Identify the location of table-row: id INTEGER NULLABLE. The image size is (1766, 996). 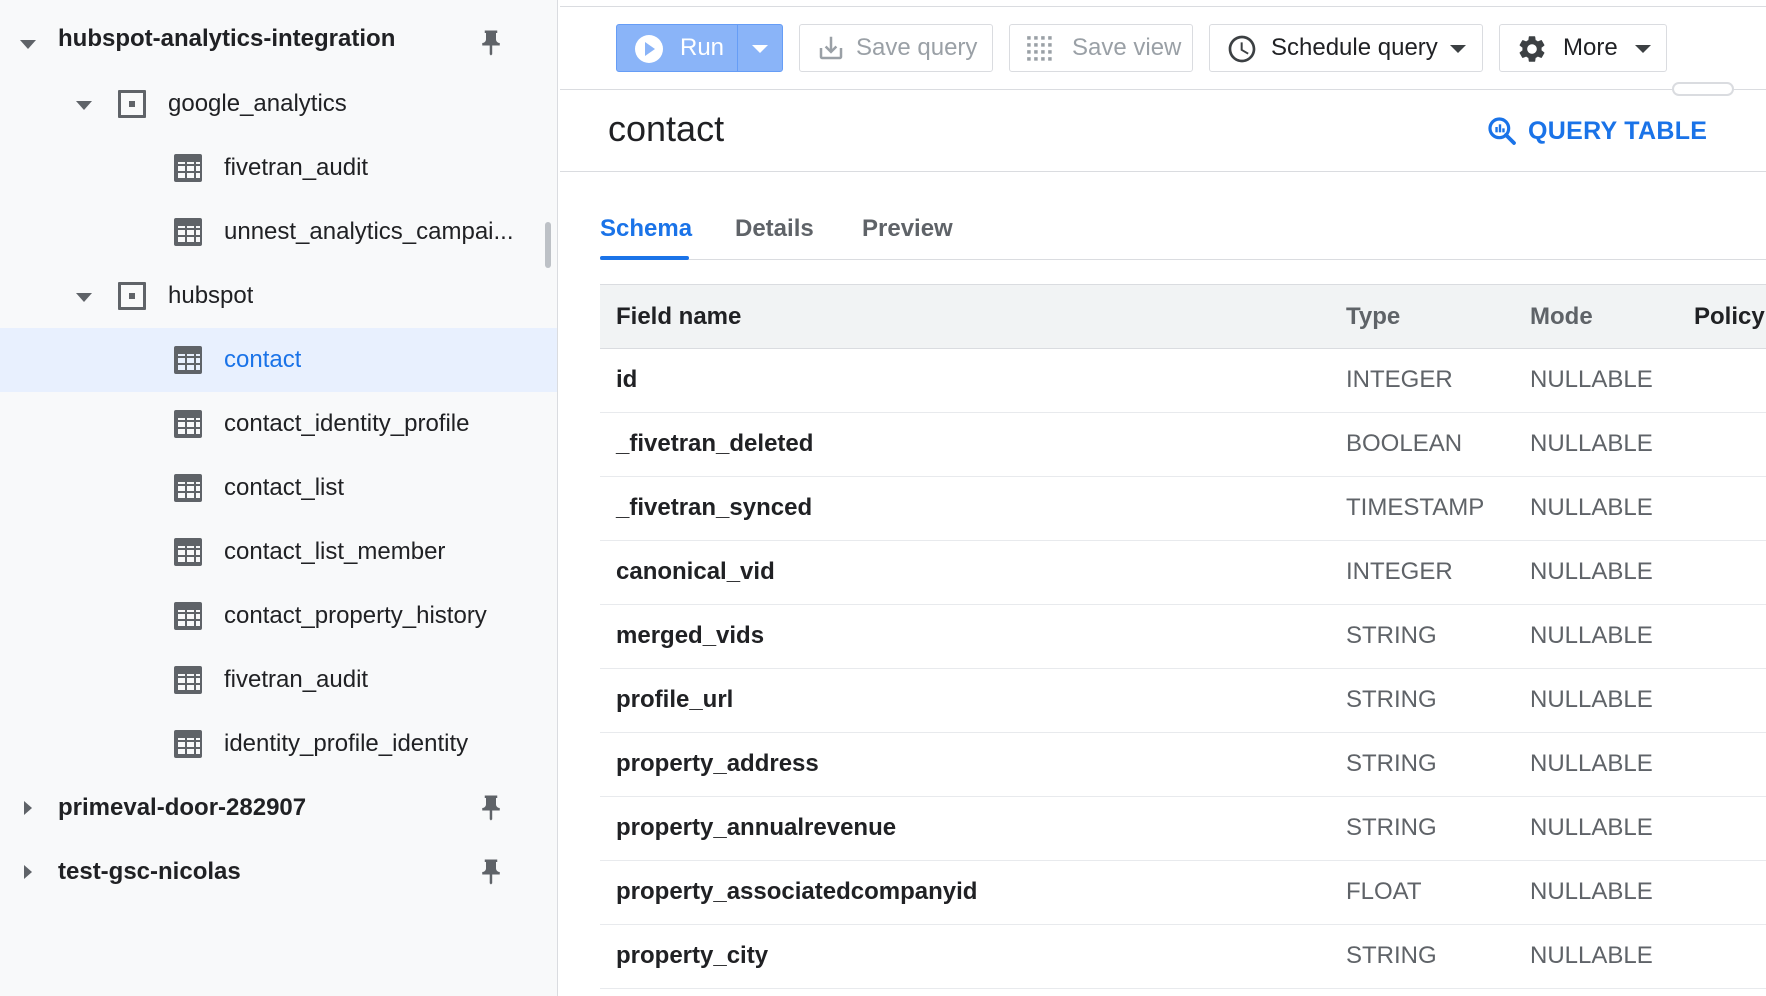
(1183, 381).